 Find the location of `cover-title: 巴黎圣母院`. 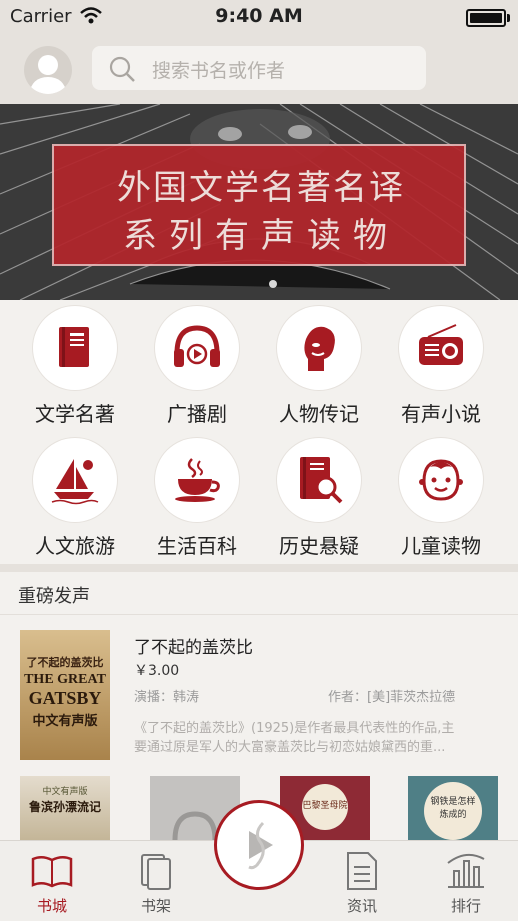

cover-title: 巴黎圣母院 is located at coordinates (325, 806).